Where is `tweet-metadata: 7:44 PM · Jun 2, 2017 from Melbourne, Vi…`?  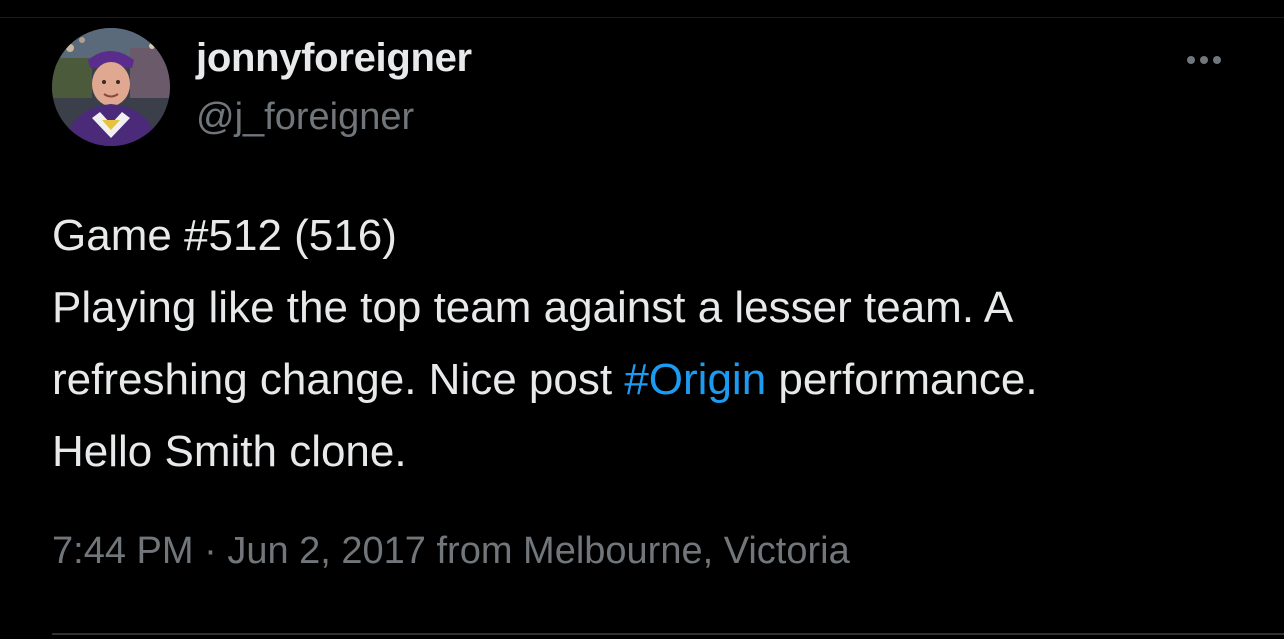
tweet-metadata: 7:44 PM · Jun 2, 2017 from Melbourne, Vi… is located at coordinates (451, 551).